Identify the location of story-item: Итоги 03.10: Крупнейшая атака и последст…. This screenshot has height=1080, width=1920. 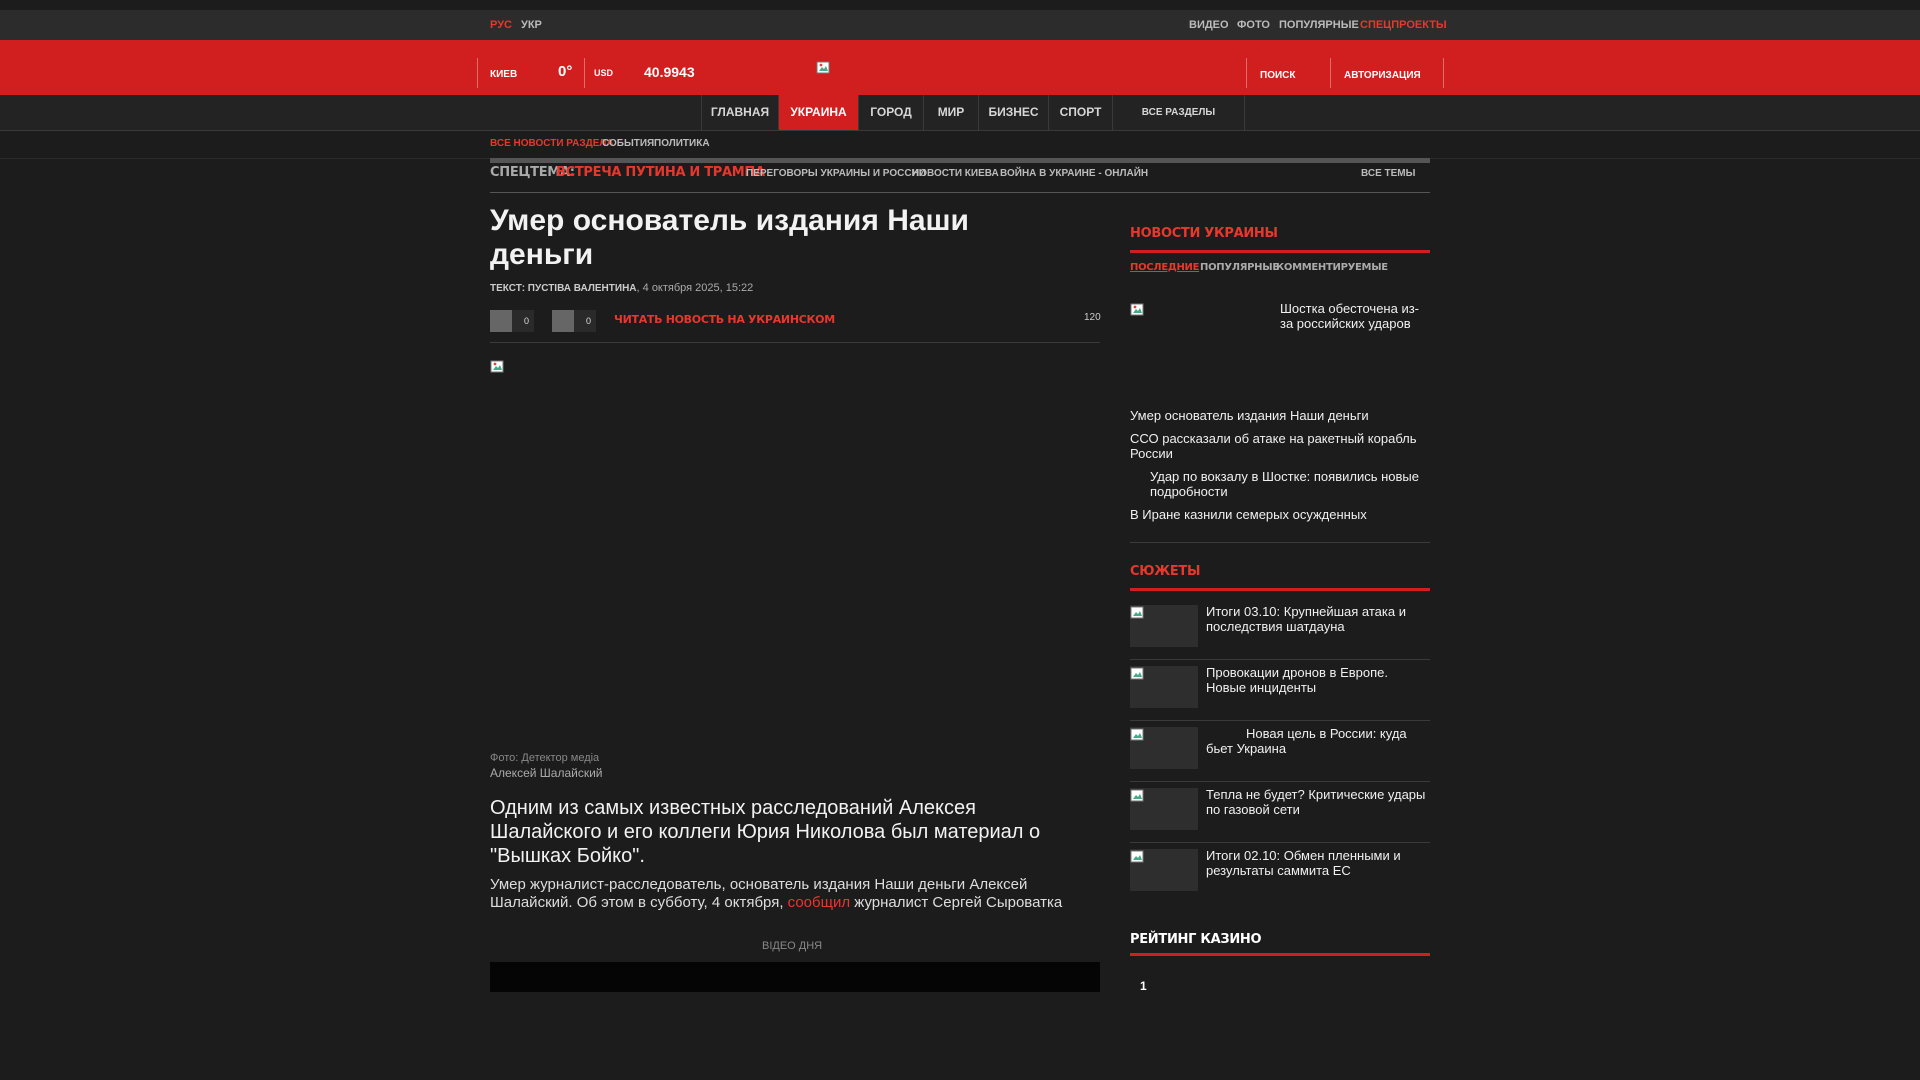
(1280, 629).